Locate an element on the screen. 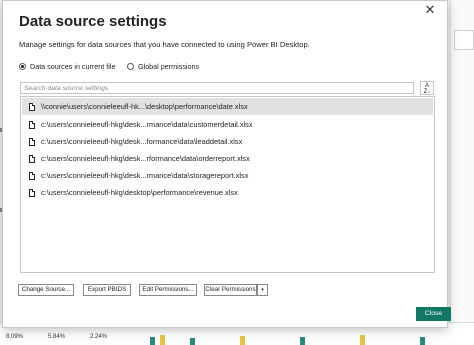 The height and width of the screenshot is (345, 474). radio-current-file: Data sources in current file is located at coordinates (67, 66).